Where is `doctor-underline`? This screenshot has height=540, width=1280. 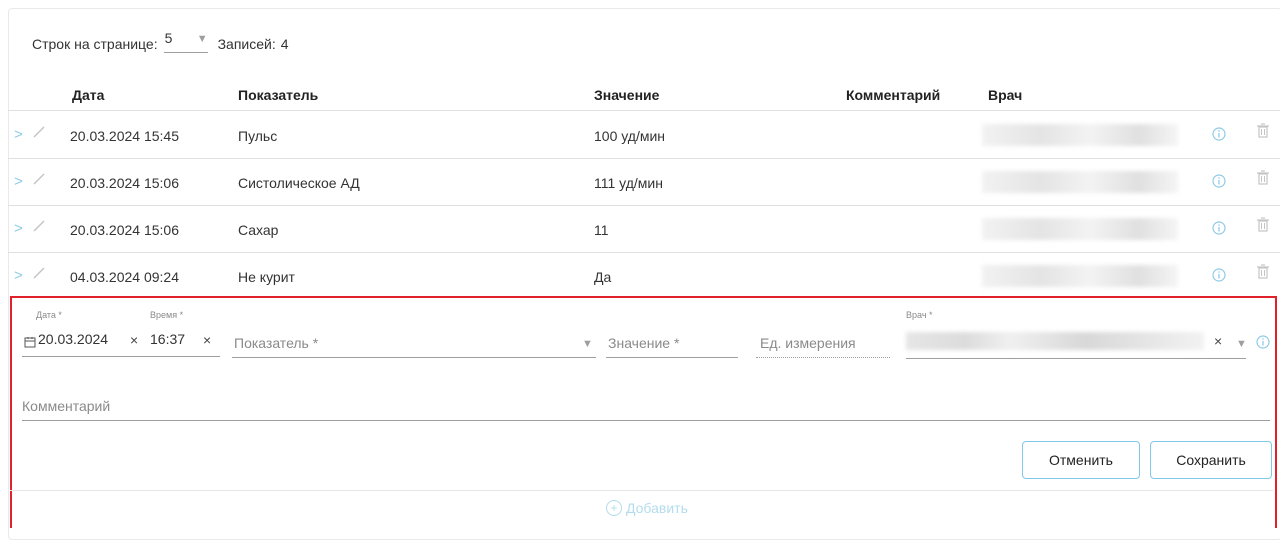
doctor-underline is located at coordinates (1076, 358).